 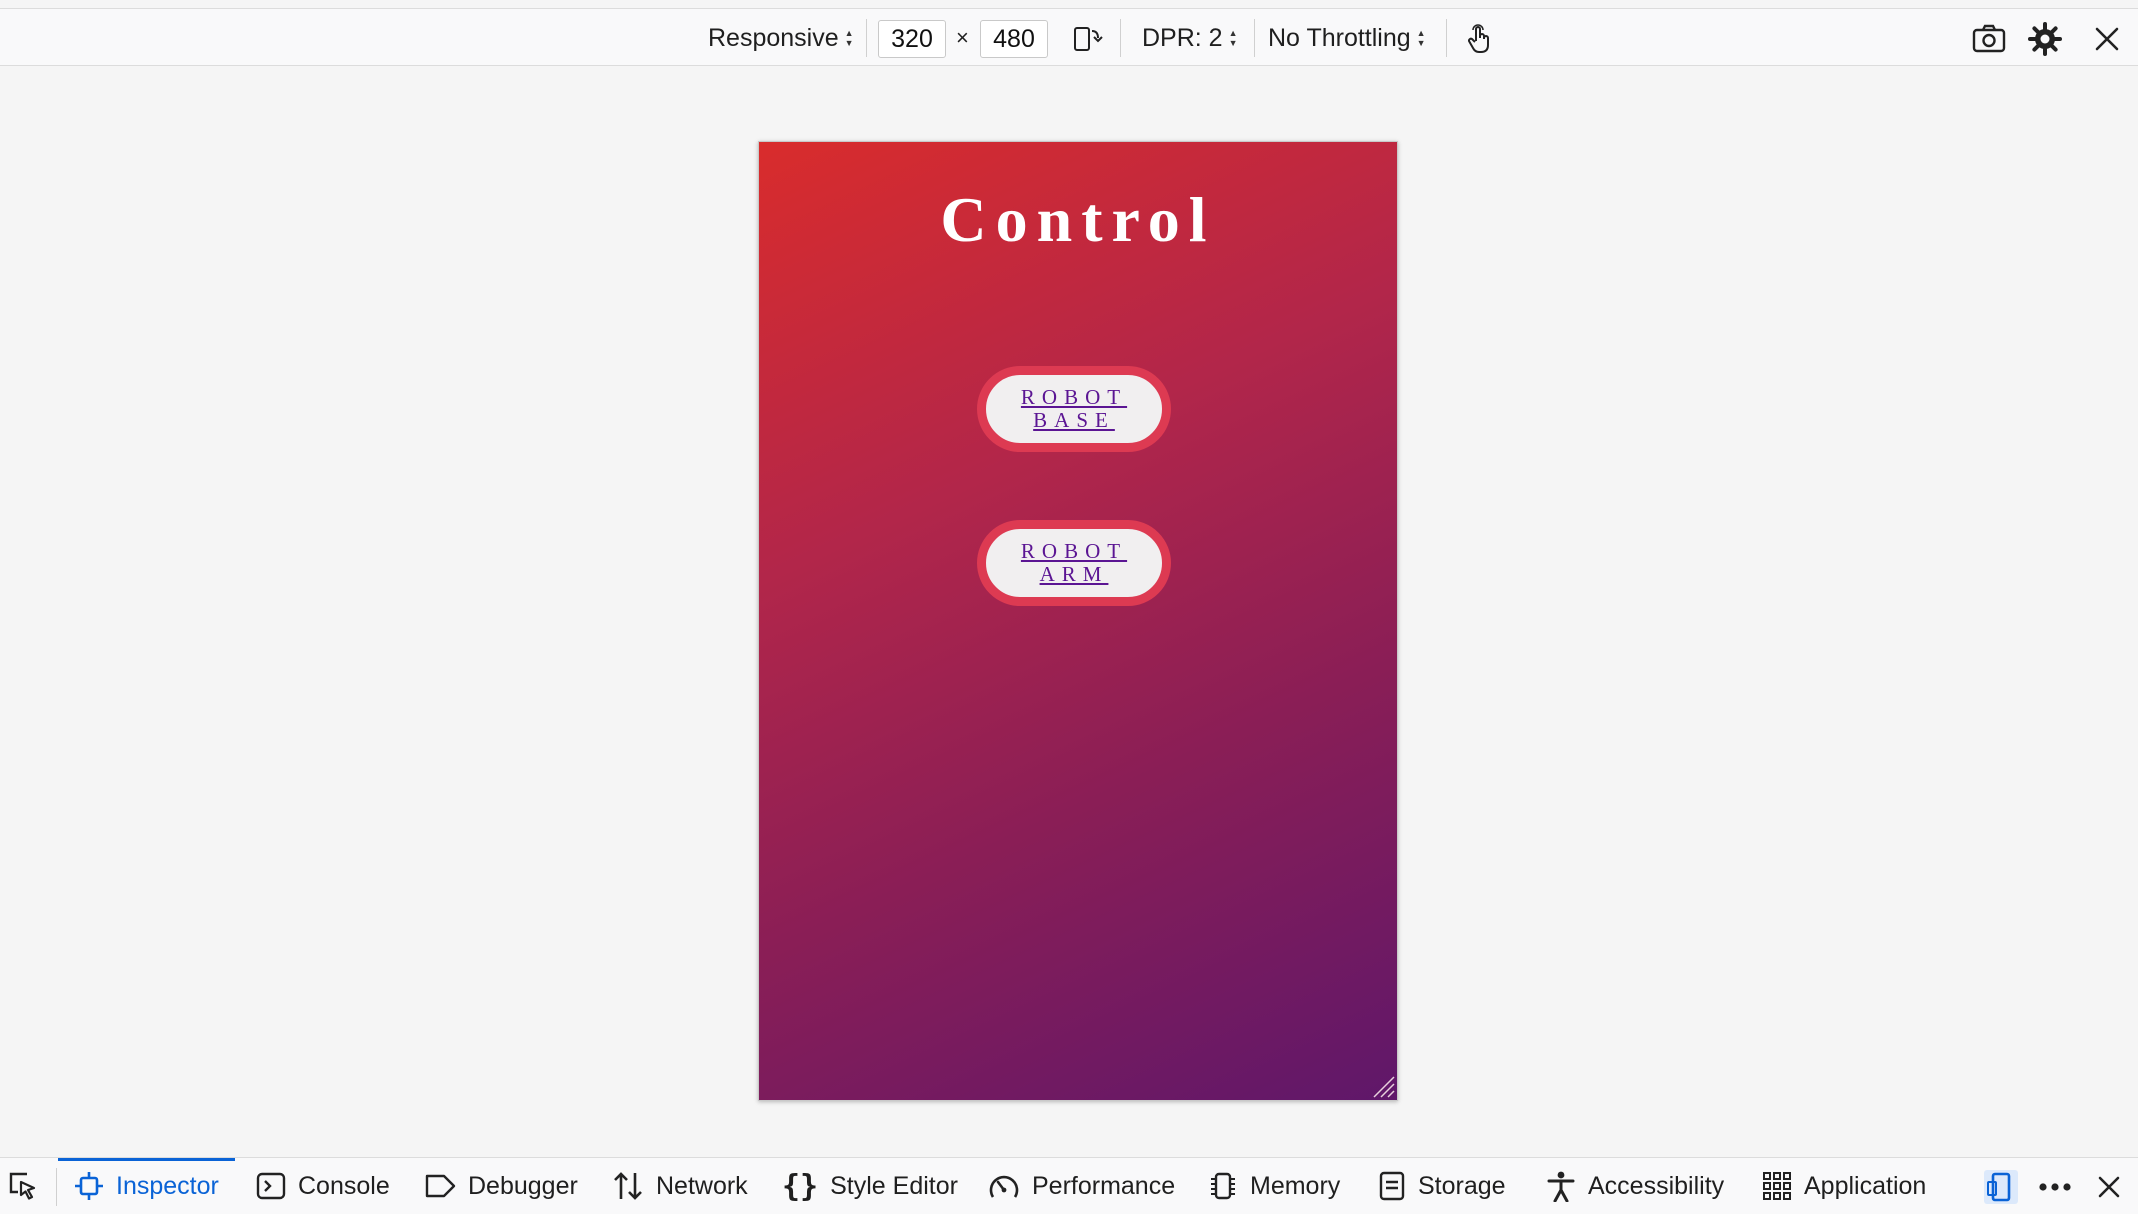 What do you see at coordinates (702, 1185) in the screenshot?
I see `tab-label: Network` at bounding box center [702, 1185].